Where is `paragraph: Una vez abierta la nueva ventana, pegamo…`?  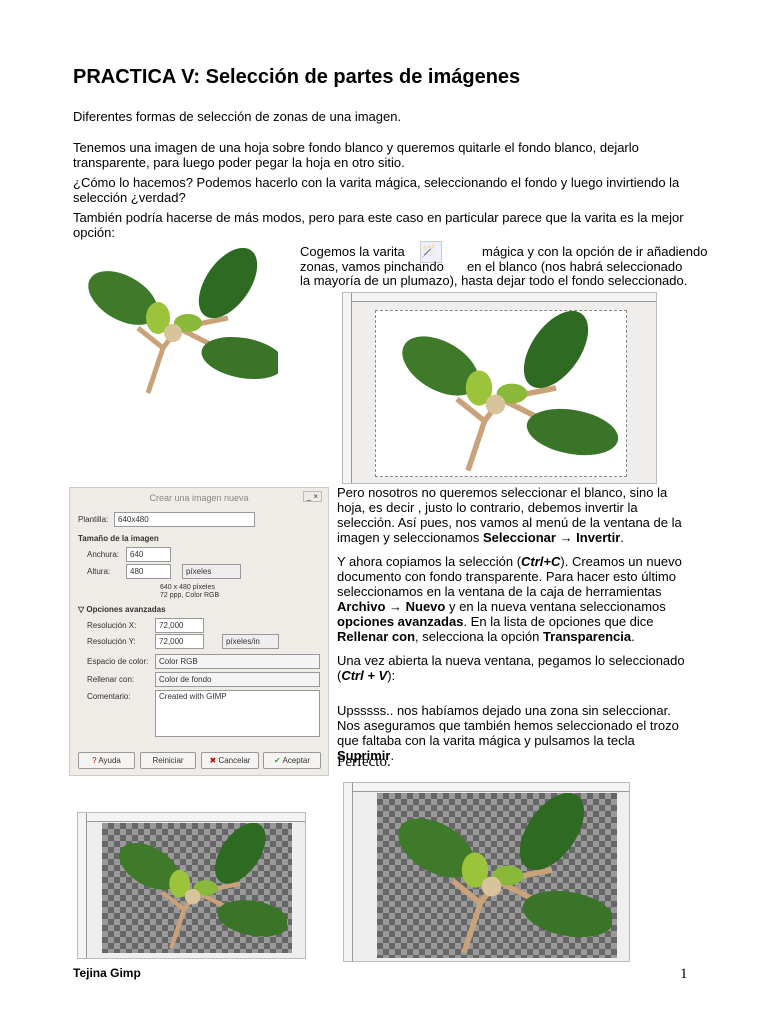 paragraph: Una vez abierta la nueva ventana, pegamo… is located at coordinates (512, 668).